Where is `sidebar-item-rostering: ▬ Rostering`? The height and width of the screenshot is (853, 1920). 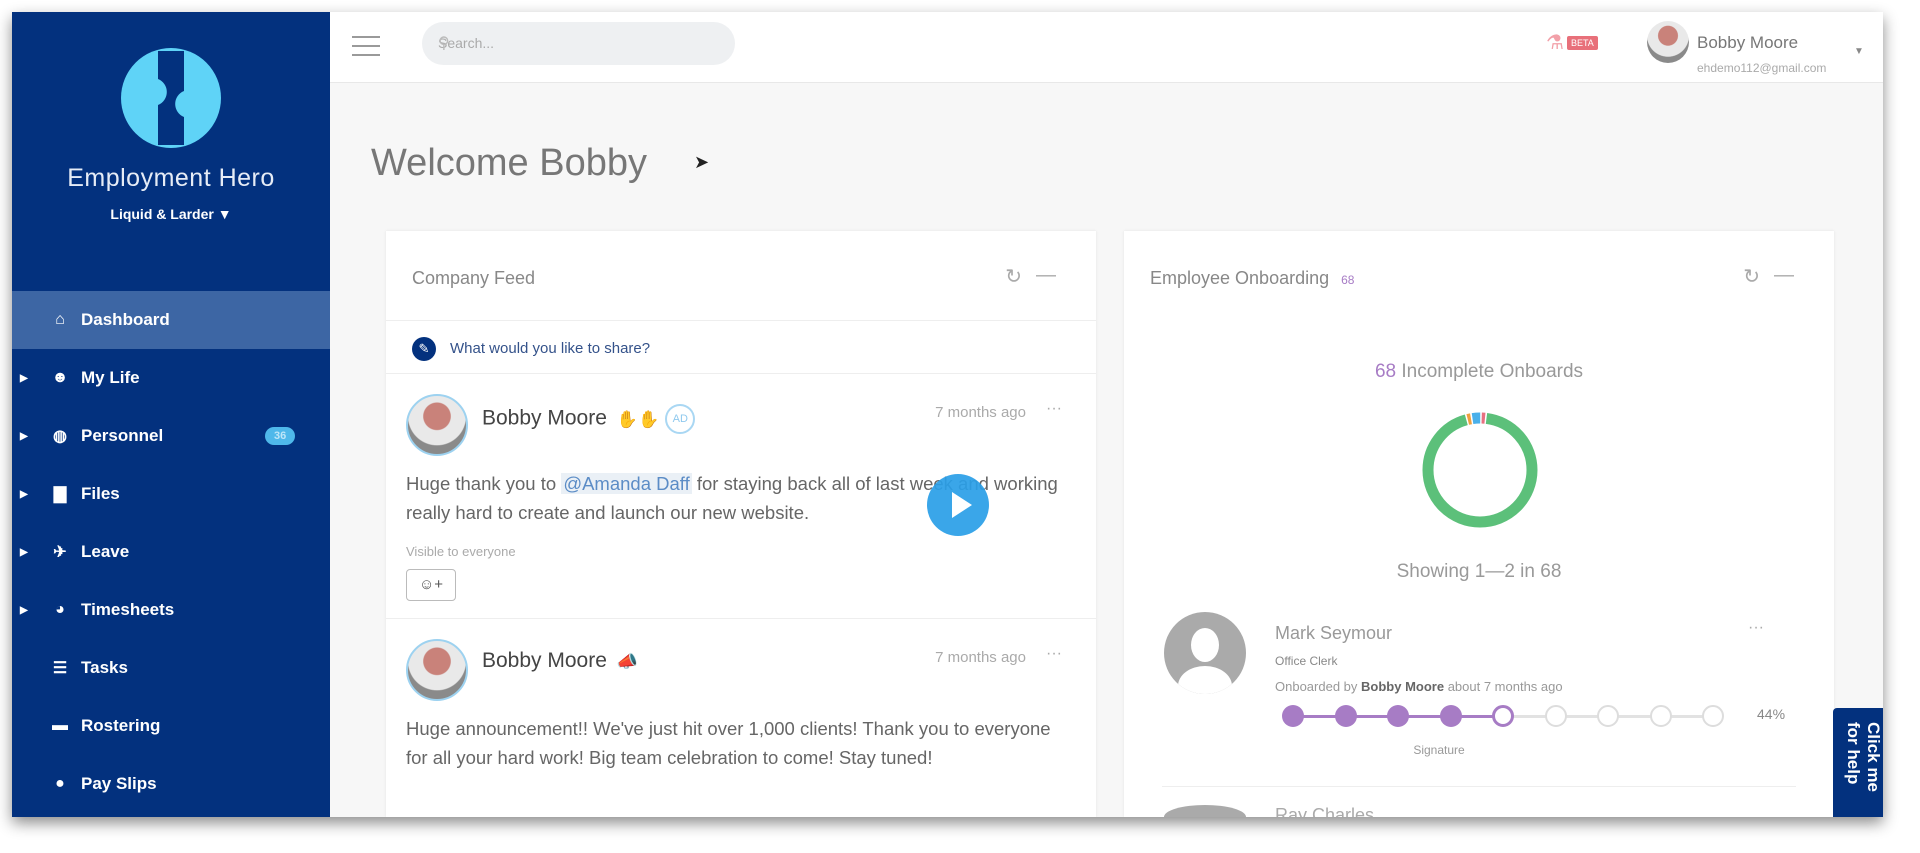
sidebar-item-rostering: ▬ Rostering is located at coordinates (171, 726).